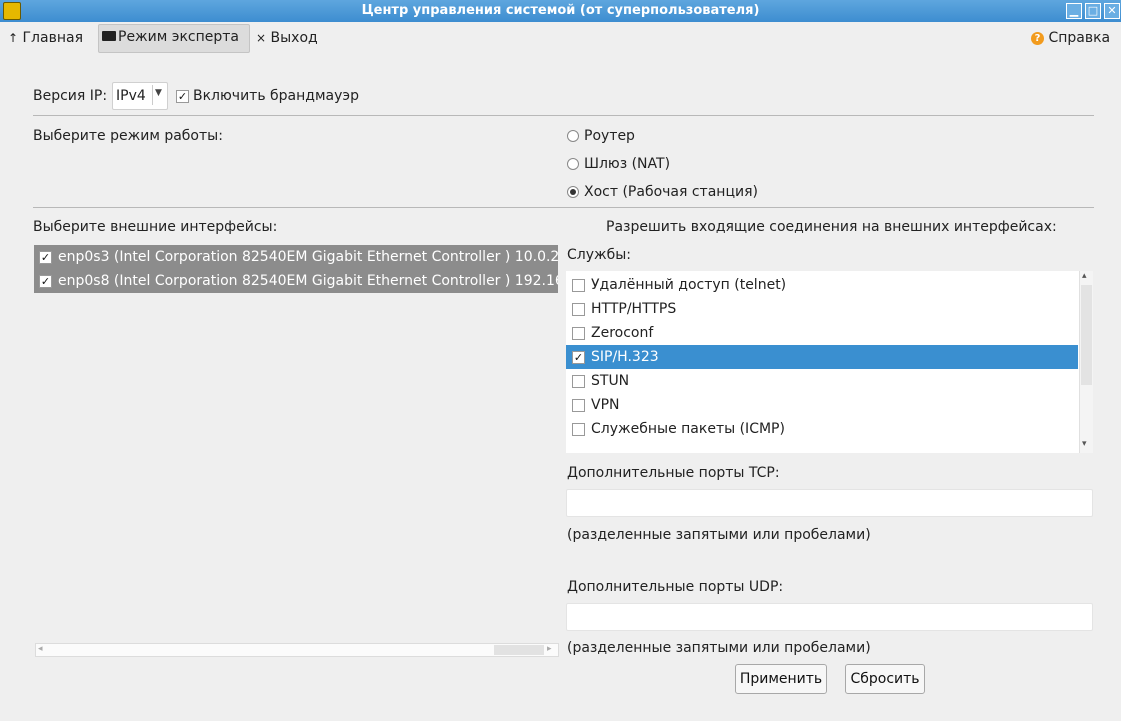  Describe the element at coordinates (297, 650) in the screenshot. I see `interfaces-hscrollbar: ◂ ▸` at that location.